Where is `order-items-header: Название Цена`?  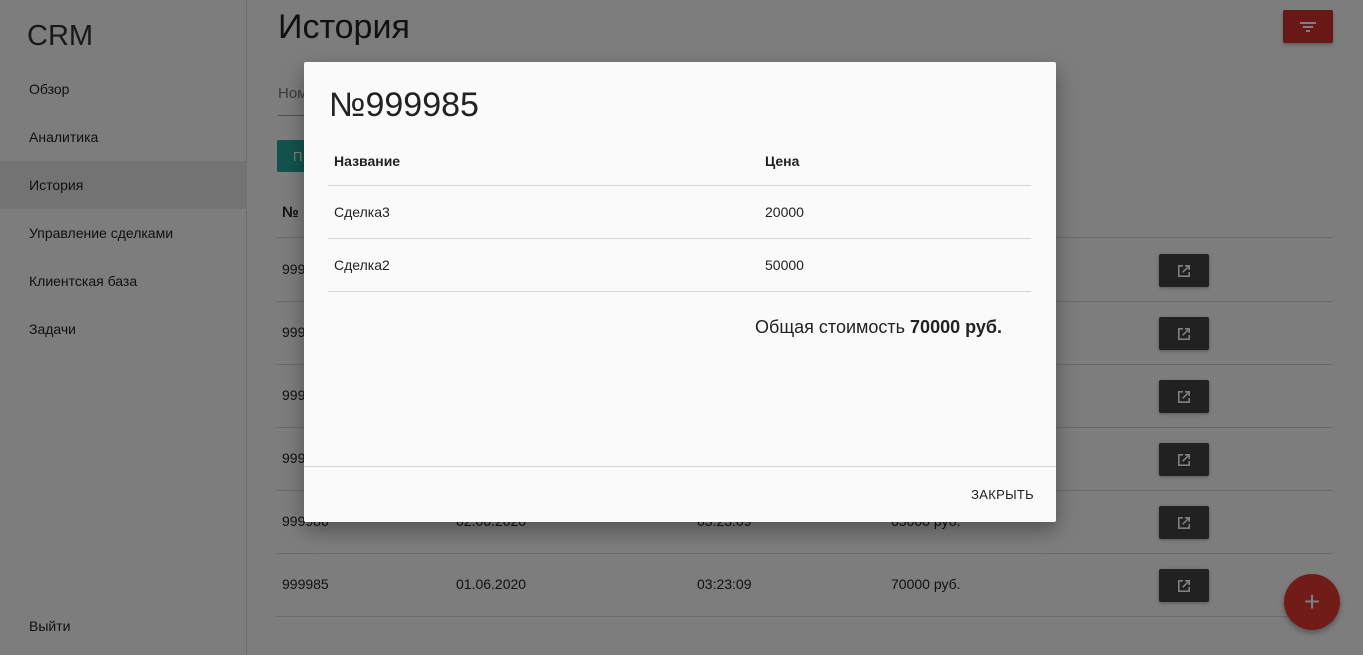 order-items-header: Название Цена is located at coordinates (679, 163).